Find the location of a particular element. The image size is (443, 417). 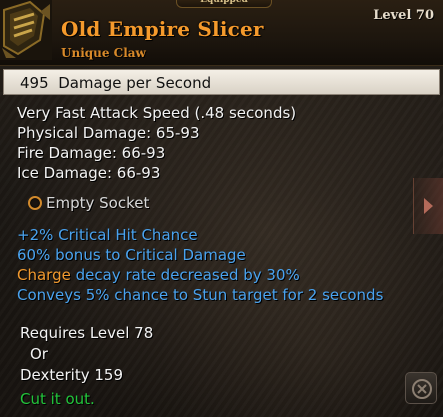

charge-mod: Charge decay rate decreased by 30% is located at coordinates (158, 275).